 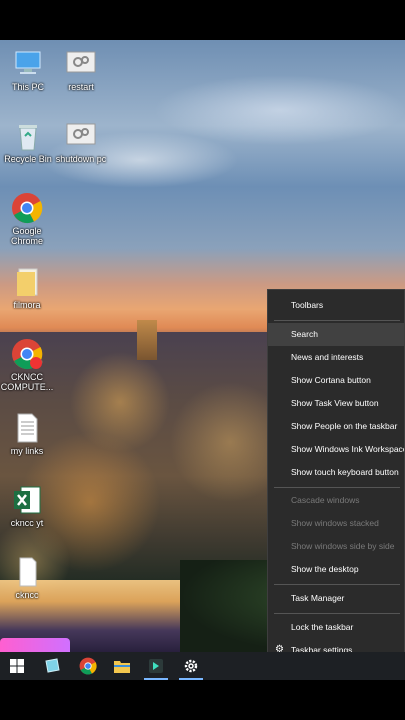 I want to click on desktop-icon-restart: restart, so click(x=81, y=70).